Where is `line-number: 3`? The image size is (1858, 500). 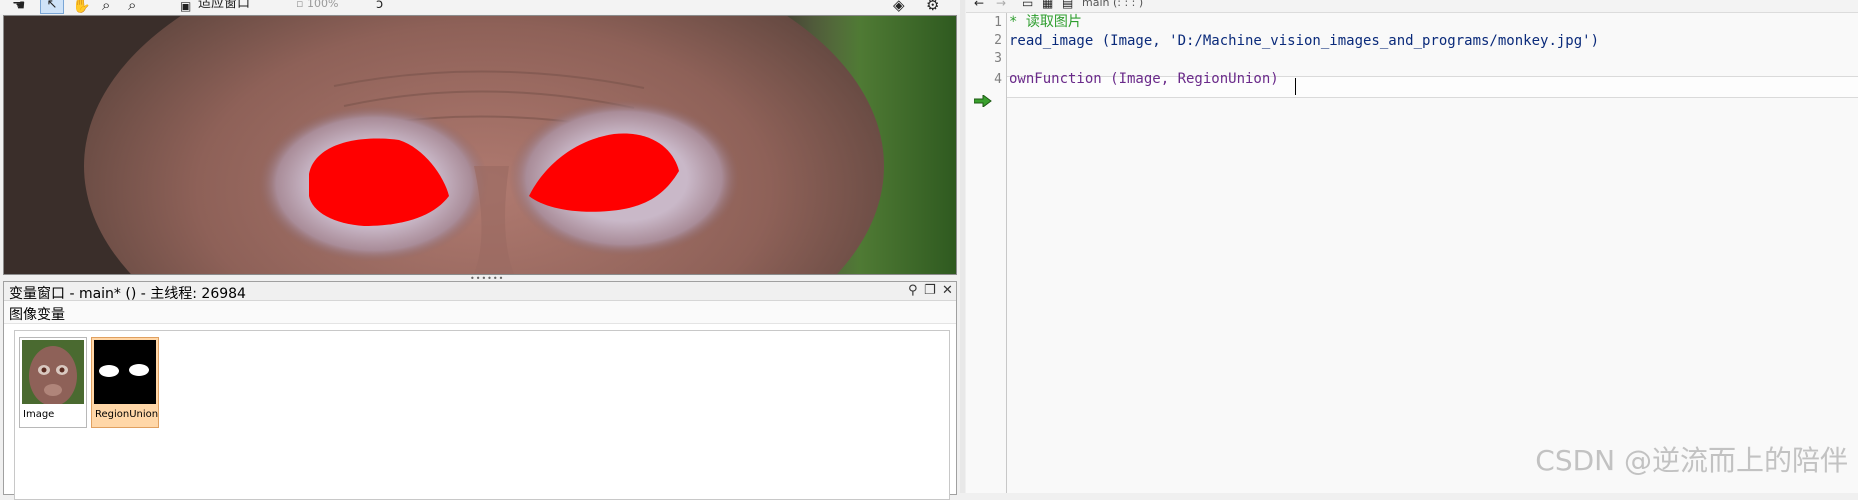
line-number: 3 is located at coordinates (998, 58).